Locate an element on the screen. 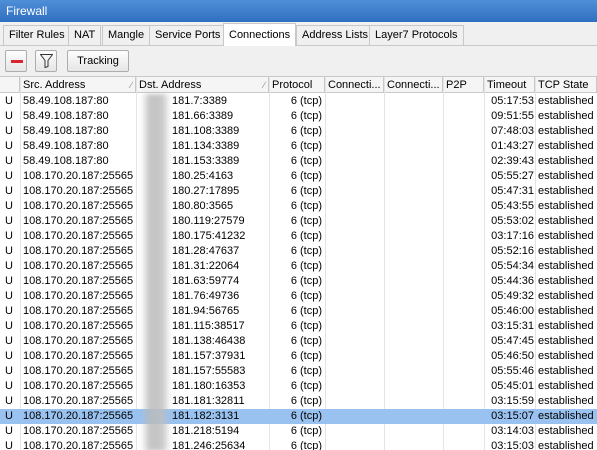 The width and height of the screenshot is (597, 450). tab-layer7-protocols: Layer7 Protocols is located at coordinates (416, 35).